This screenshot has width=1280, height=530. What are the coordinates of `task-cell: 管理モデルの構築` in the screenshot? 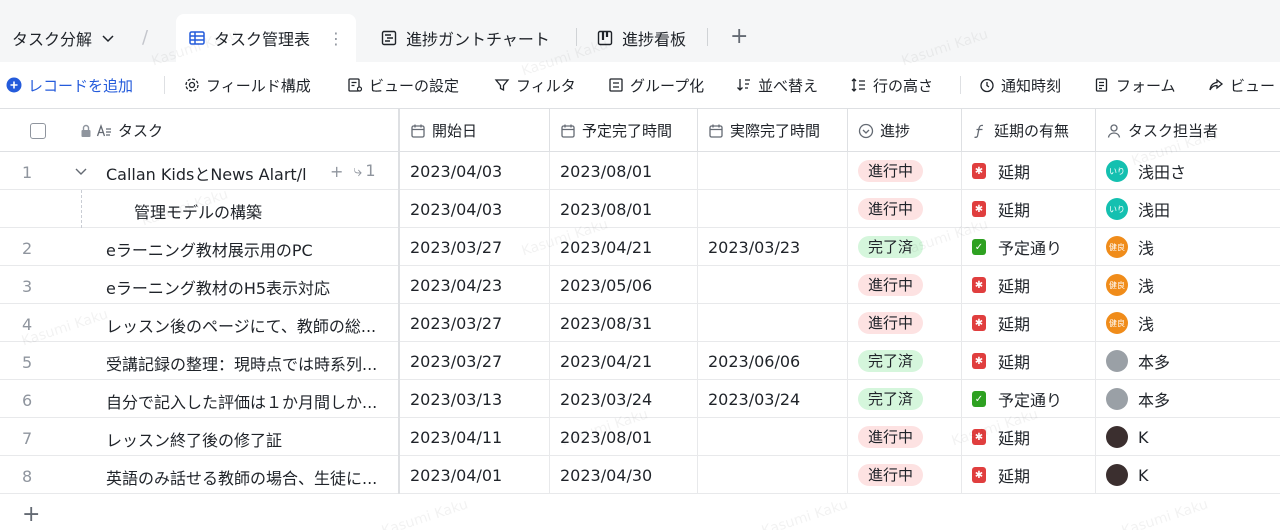 It's located at (200, 209).